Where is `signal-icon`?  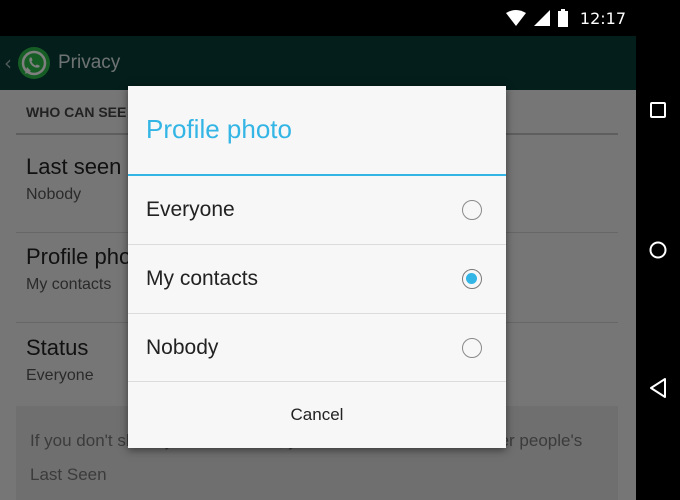 signal-icon is located at coordinates (541, 18).